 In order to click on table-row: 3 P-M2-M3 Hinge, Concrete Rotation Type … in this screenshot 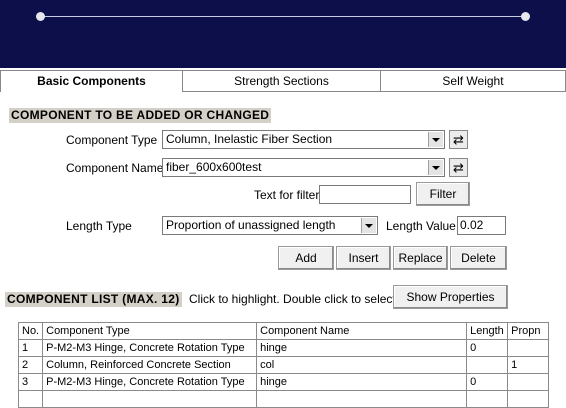, I will do `click(283, 382)`.